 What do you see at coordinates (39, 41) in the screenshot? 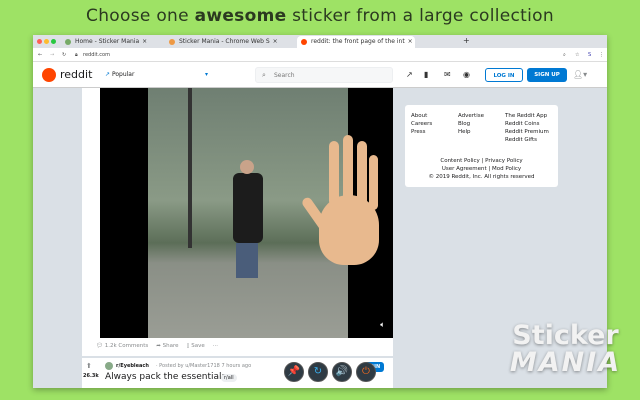
I see `close-window-button` at bounding box center [39, 41].